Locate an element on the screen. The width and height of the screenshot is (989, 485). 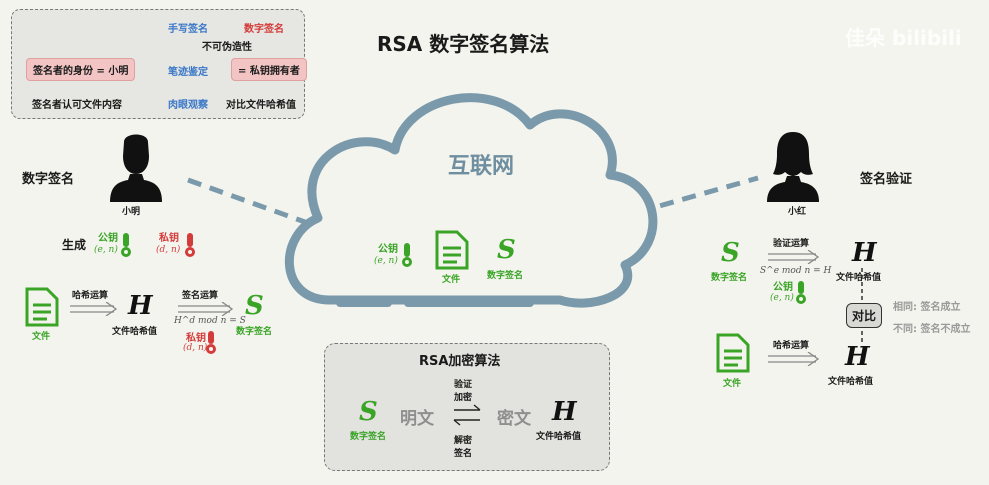
right-section-title: 签名验证 is located at coordinates (886, 179).